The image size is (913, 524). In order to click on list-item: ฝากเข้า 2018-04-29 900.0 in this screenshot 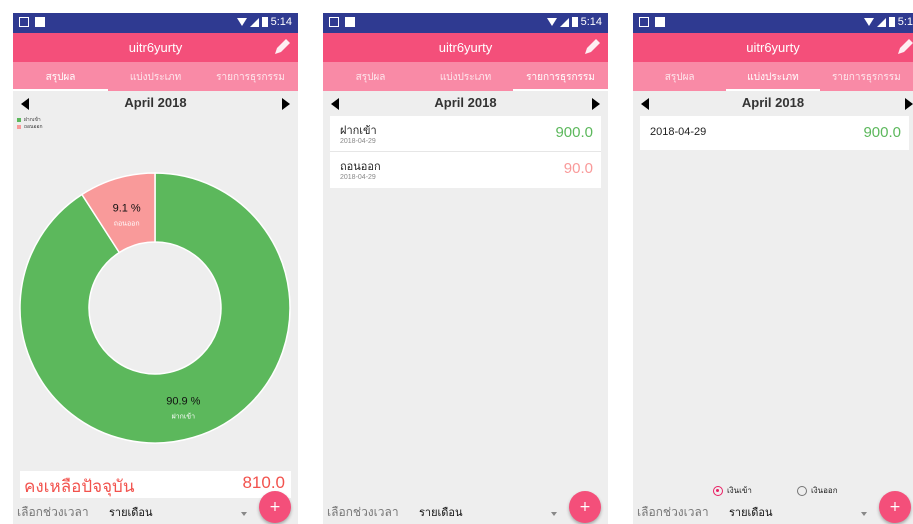, I will do `click(465, 134)`.